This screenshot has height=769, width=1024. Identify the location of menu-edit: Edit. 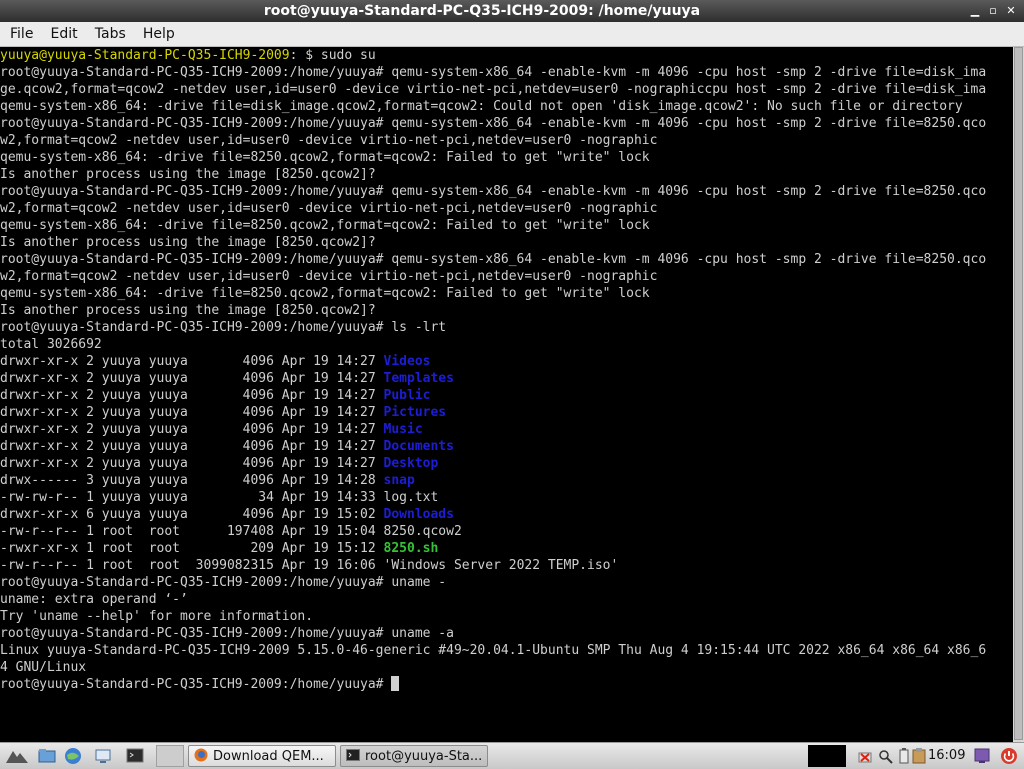
(64, 34).